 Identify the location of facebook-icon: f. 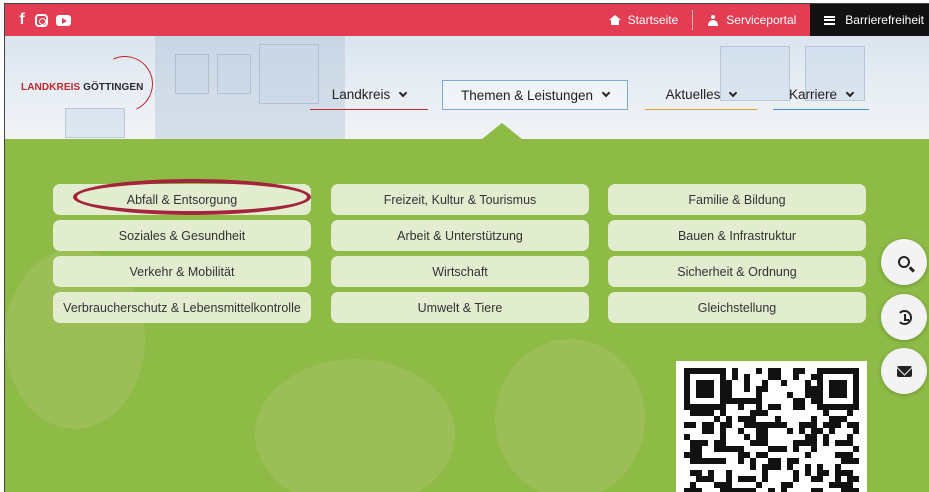
(22, 20).